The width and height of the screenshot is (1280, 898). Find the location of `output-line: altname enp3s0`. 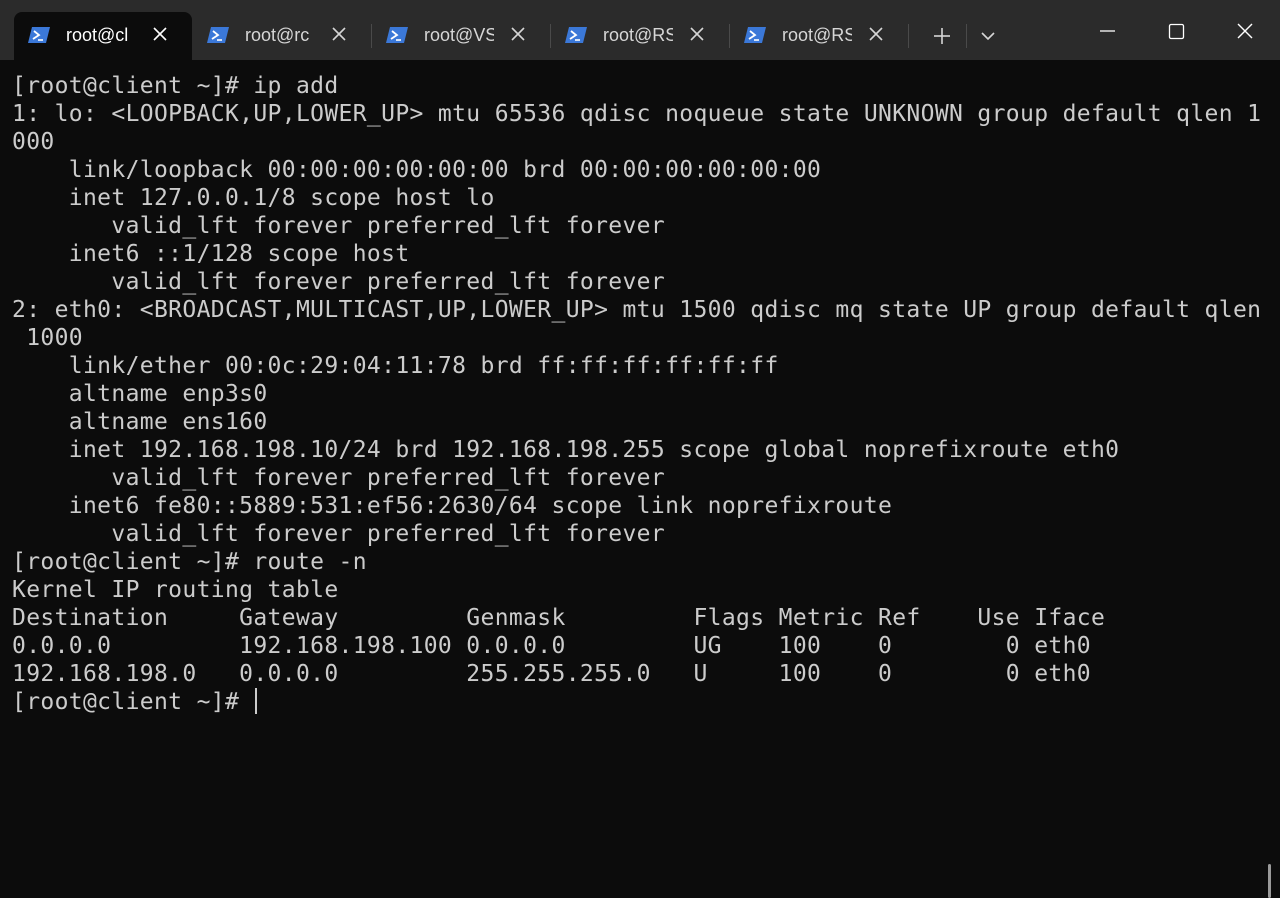

output-line: altname enp3s0 is located at coordinates (140, 394).